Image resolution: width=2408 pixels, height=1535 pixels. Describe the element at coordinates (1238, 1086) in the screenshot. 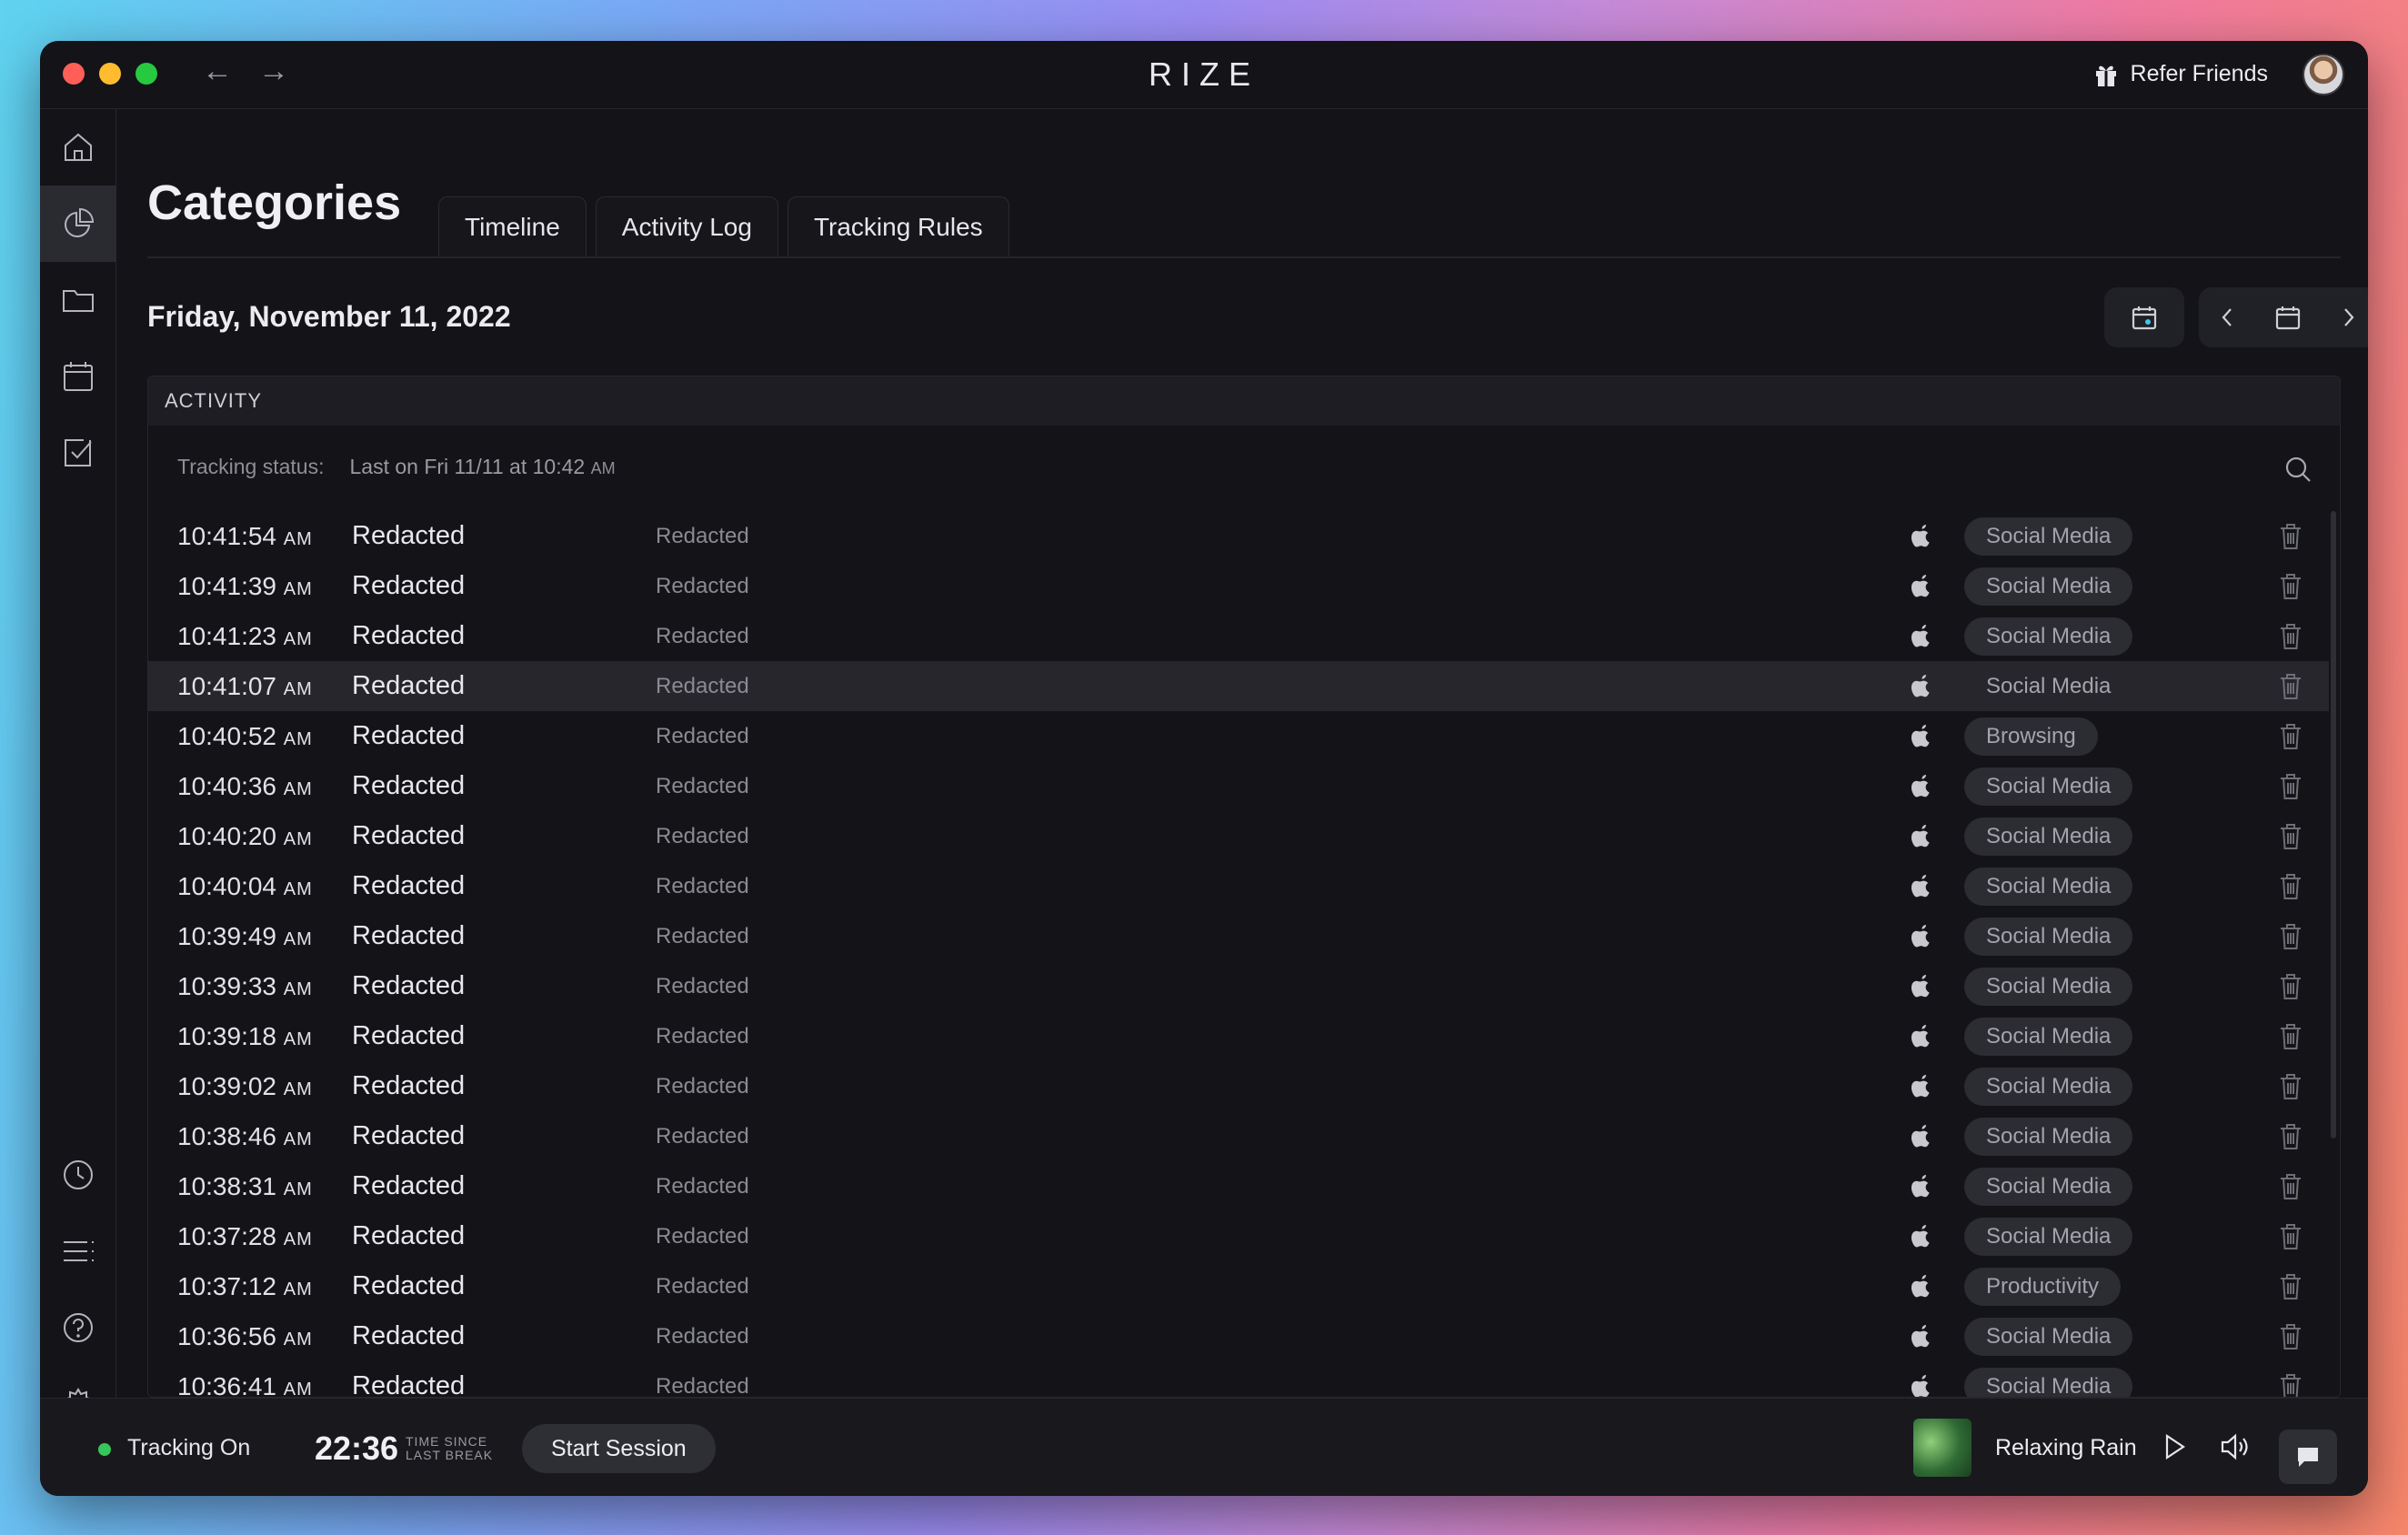

I see `table-row: 10:39:02 AM Redacted Redacted Social Media` at that location.